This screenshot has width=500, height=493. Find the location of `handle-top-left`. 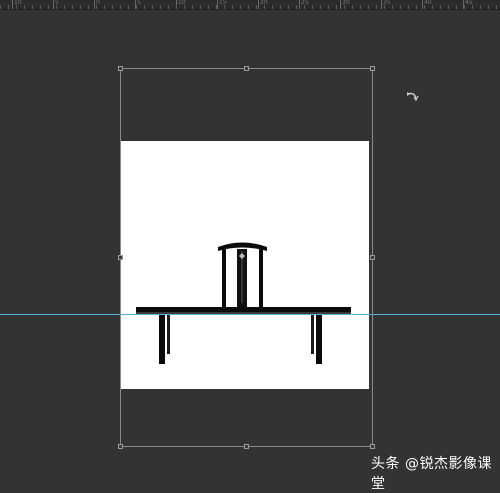

handle-top-left is located at coordinates (120, 68).